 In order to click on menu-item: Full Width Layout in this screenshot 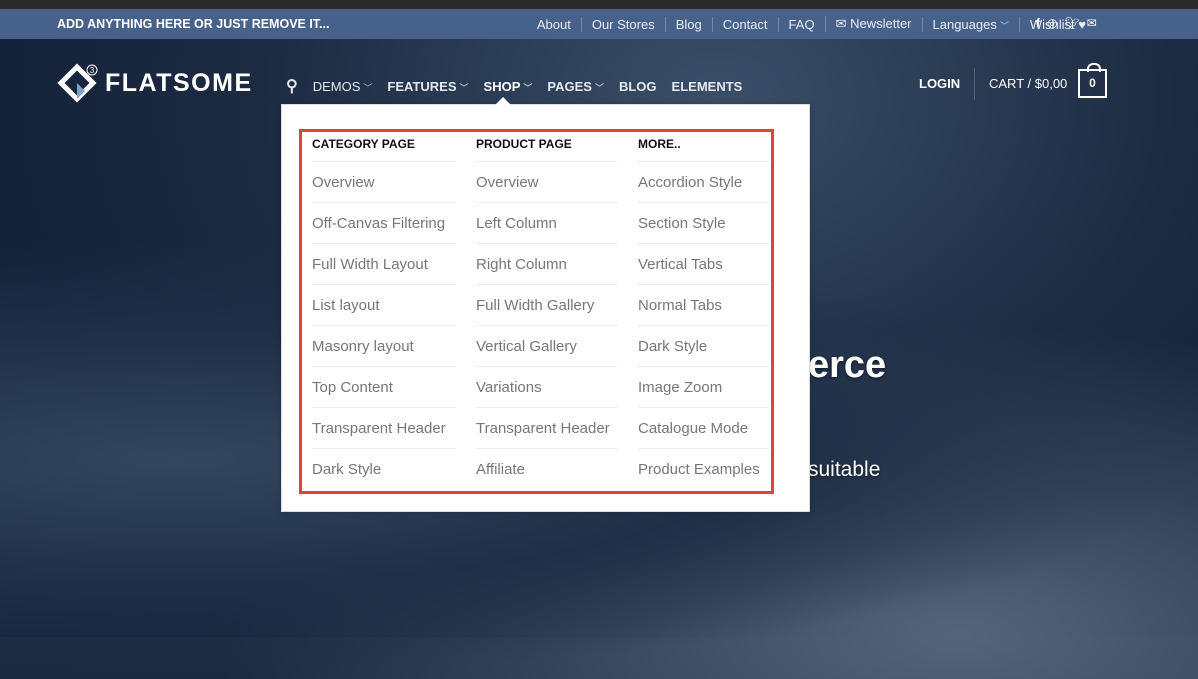, I will do `click(384, 264)`.